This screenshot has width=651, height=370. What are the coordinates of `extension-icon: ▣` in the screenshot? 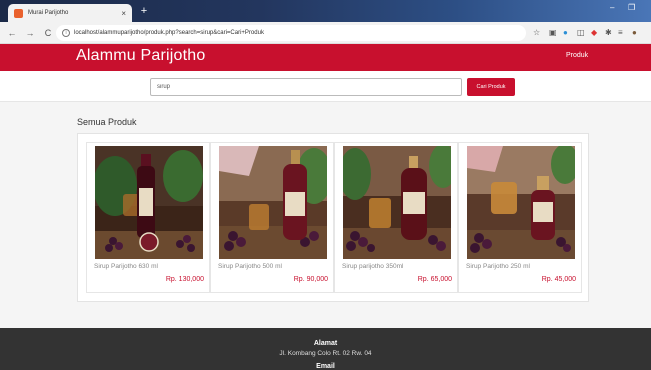 It's located at (553, 32).